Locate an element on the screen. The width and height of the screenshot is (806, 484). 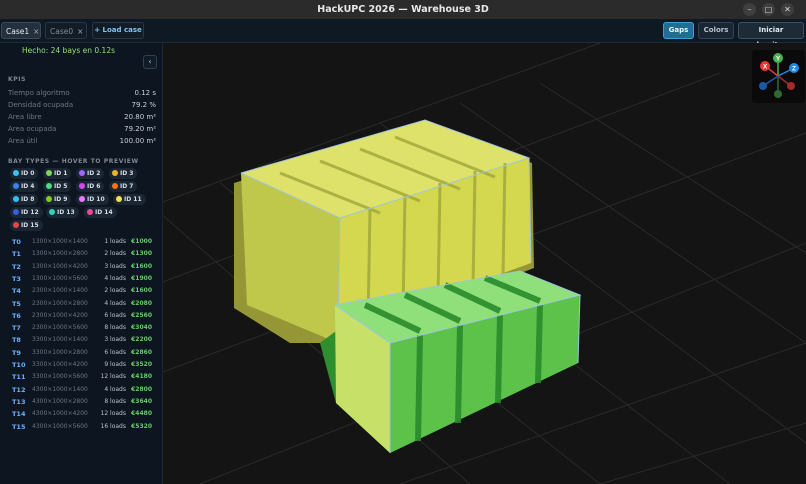
bay-type-price: €1600 is located at coordinates (141, 291).